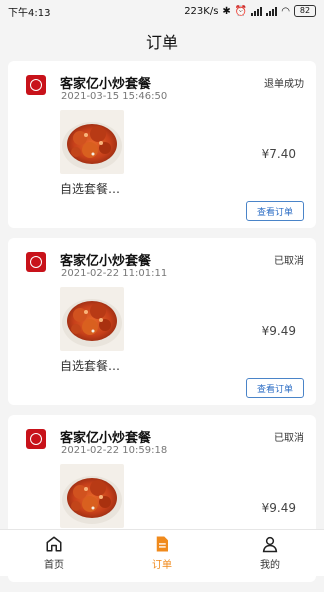 The width and height of the screenshot is (324, 592). Describe the element at coordinates (272, 11) in the screenshot. I see `signal-2-icon` at that location.